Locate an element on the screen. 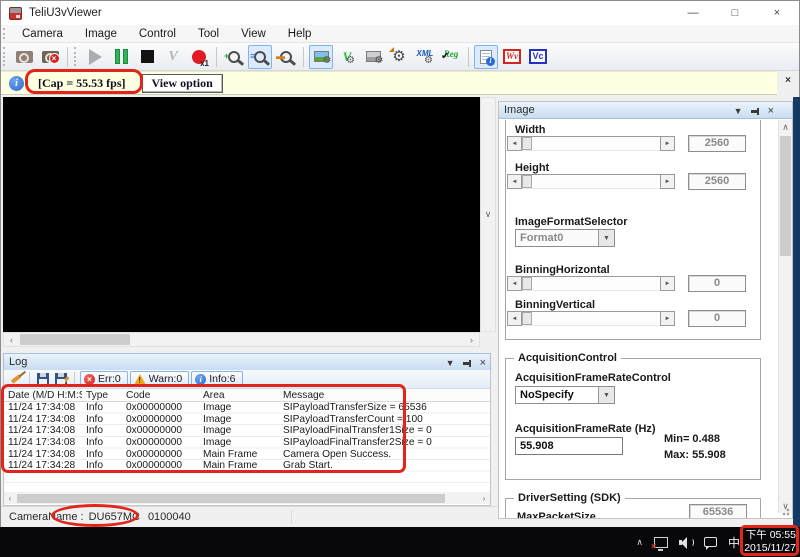 The image size is (800, 557). network-status-icon: × is located at coordinates (659, 543).